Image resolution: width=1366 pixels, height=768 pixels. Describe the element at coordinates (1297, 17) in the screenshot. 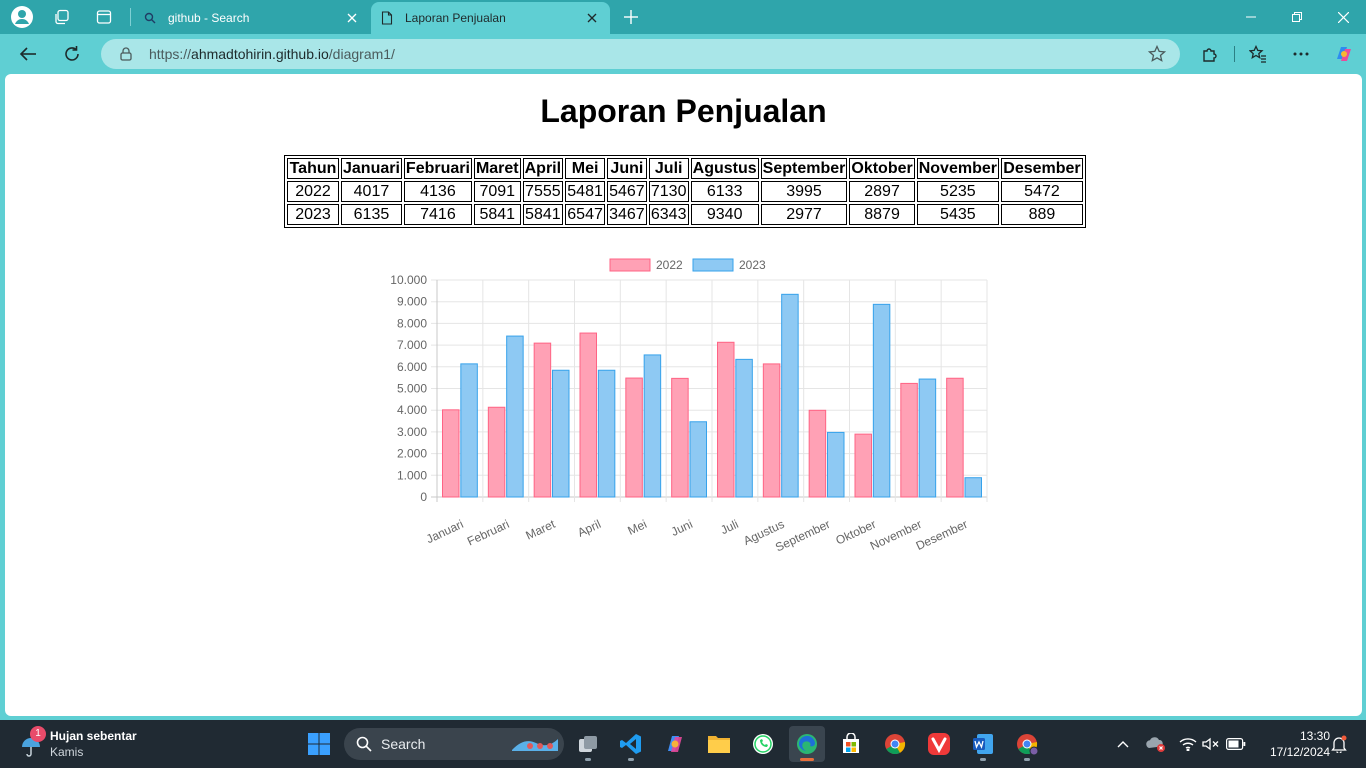

I see `restore-icon` at that location.